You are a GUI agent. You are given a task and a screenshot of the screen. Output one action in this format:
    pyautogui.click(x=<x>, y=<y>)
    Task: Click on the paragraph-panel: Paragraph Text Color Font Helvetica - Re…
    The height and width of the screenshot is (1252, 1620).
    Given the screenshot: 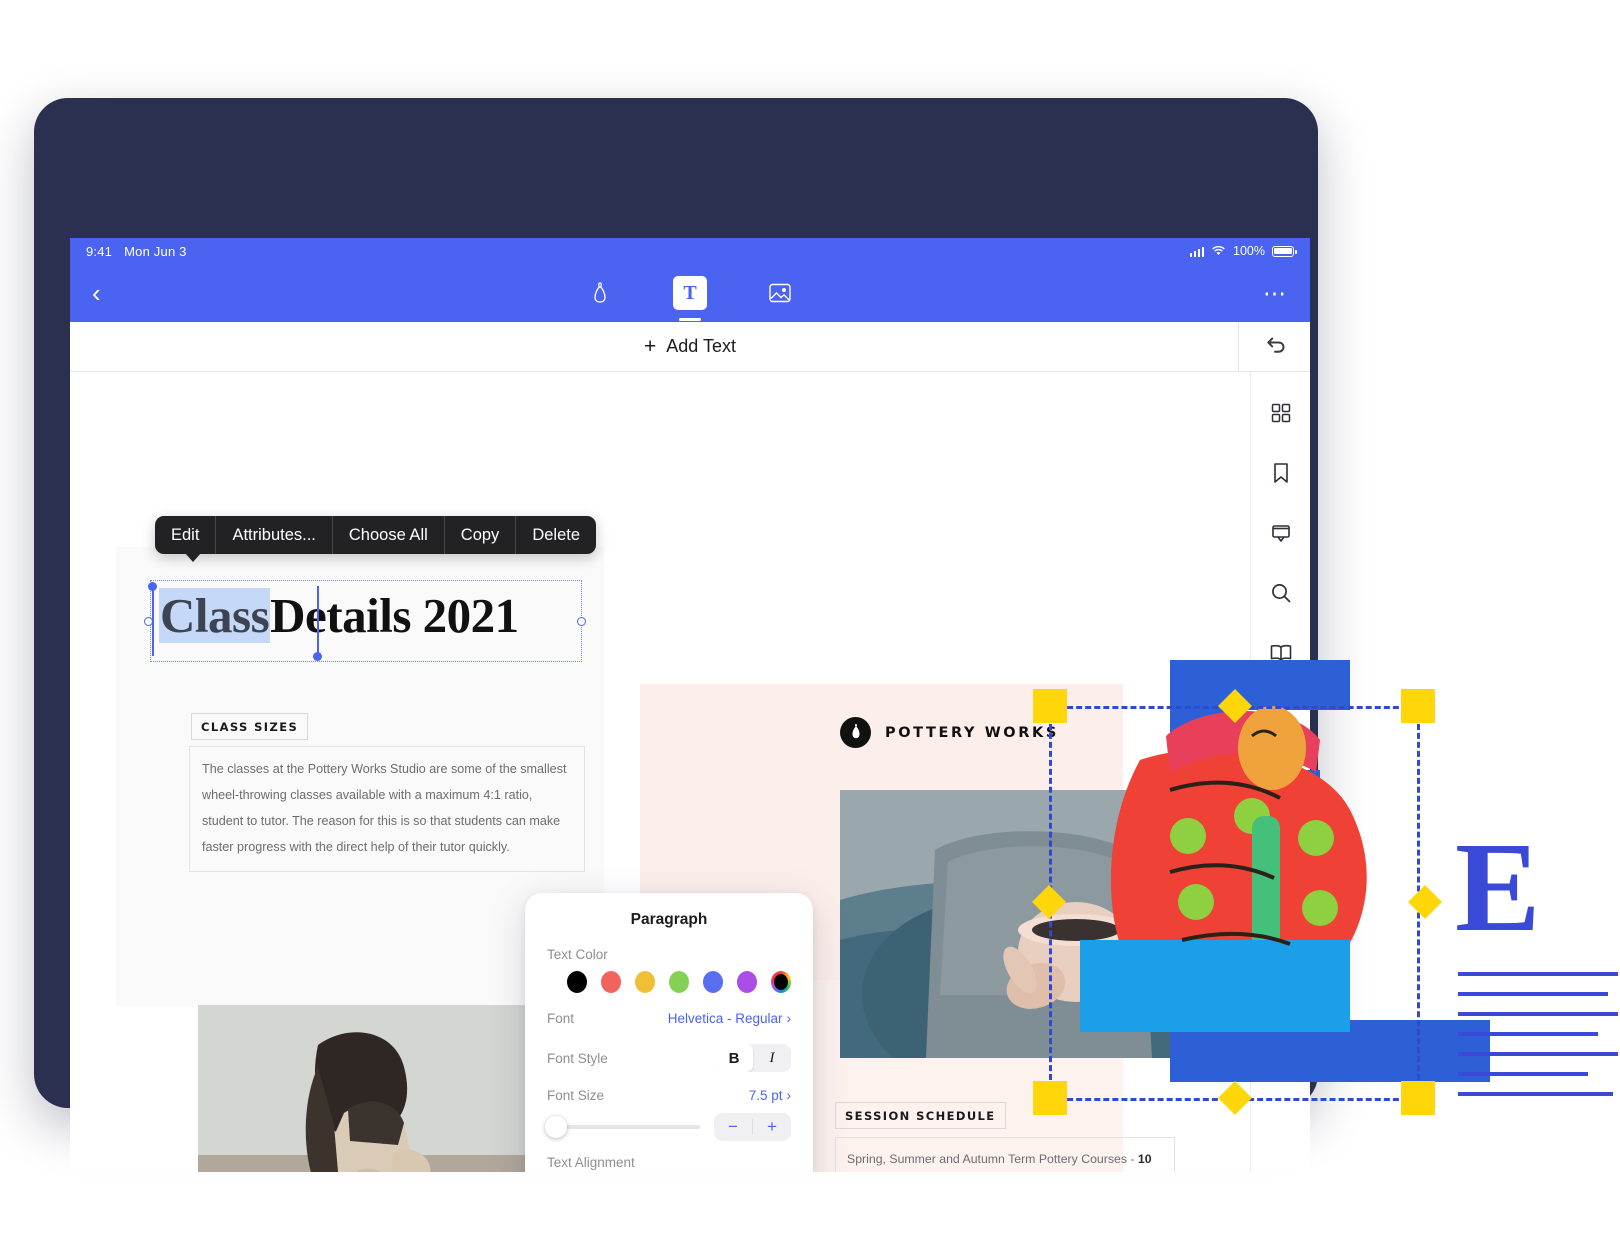 What is the action you would take?
    pyautogui.click(x=669, y=1032)
    